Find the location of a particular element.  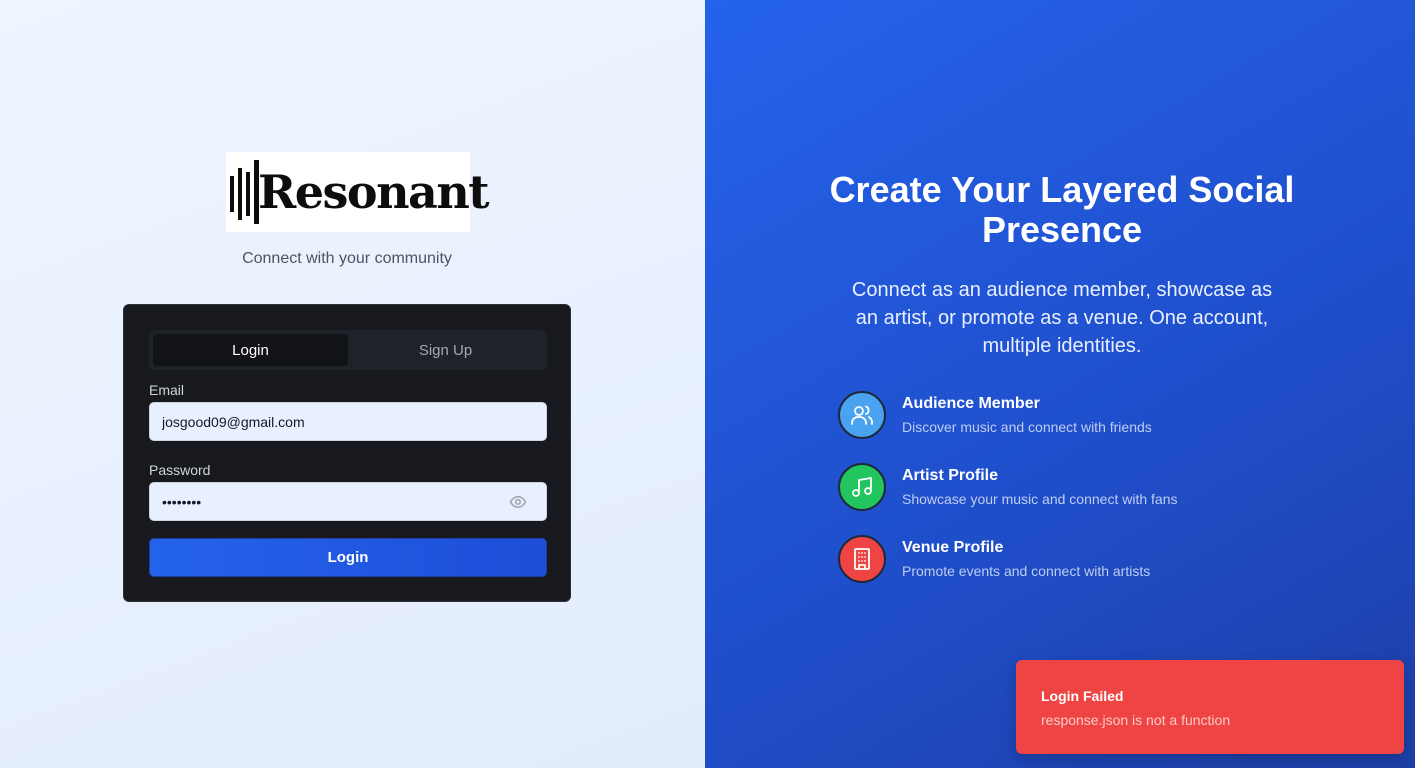

building-icon is located at coordinates (862, 559).